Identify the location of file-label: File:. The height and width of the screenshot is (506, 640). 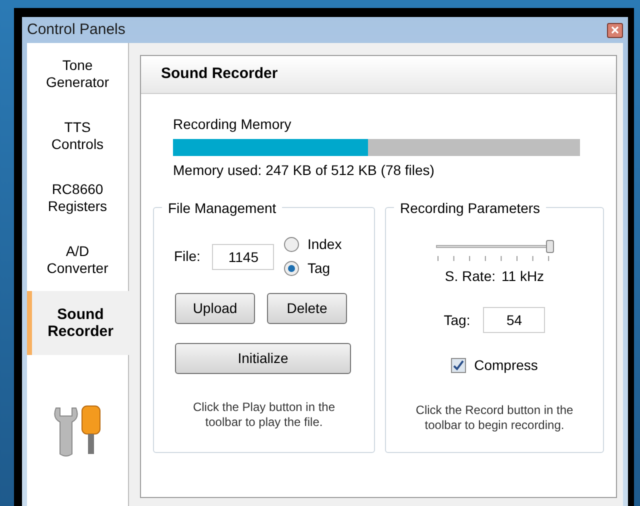
(187, 256).